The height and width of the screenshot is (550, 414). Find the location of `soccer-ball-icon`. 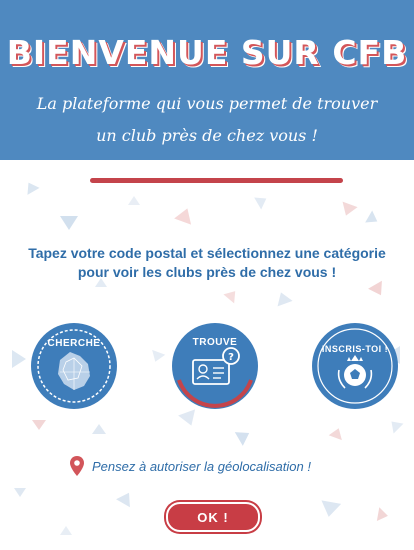

soccer-ball-icon is located at coordinates (355, 366).